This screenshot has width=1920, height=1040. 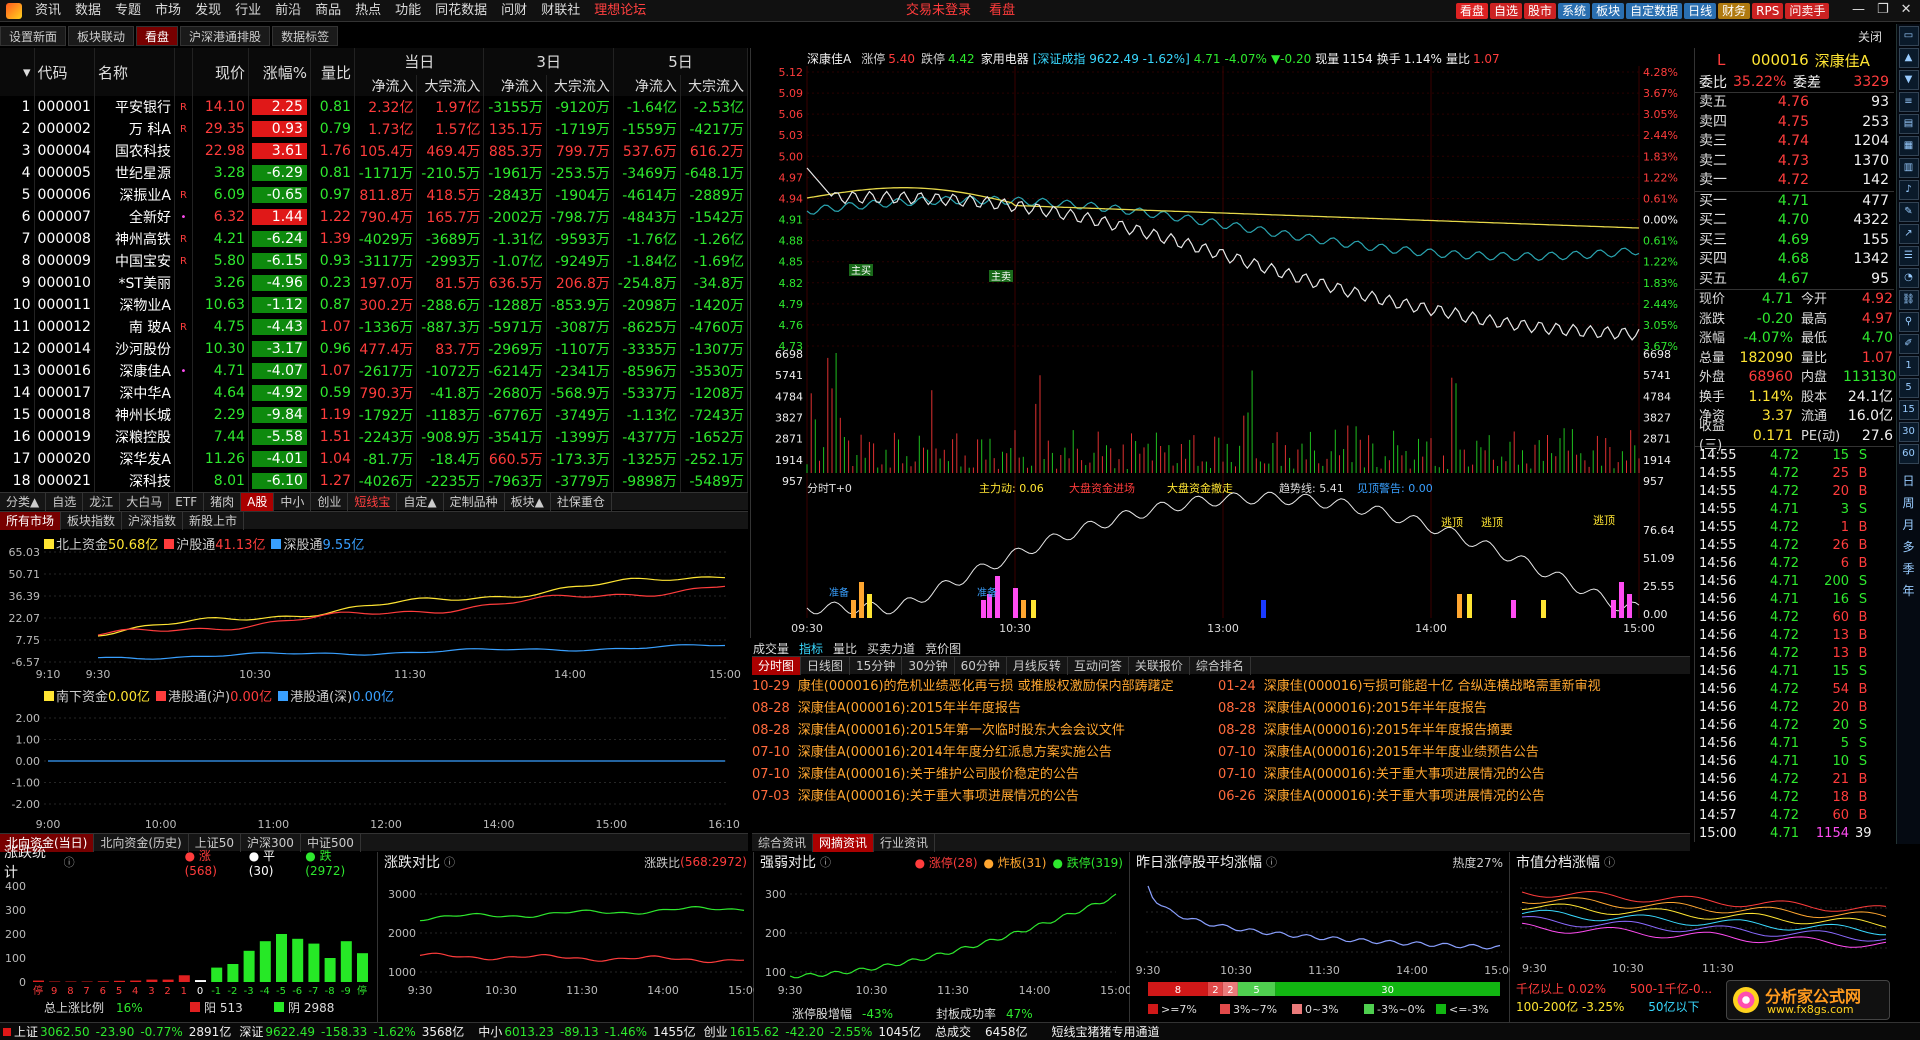 What do you see at coordinates (783, 842) in the screenshot?
I see `info-tab: 综合资讯` at bounding box center [783, 842].